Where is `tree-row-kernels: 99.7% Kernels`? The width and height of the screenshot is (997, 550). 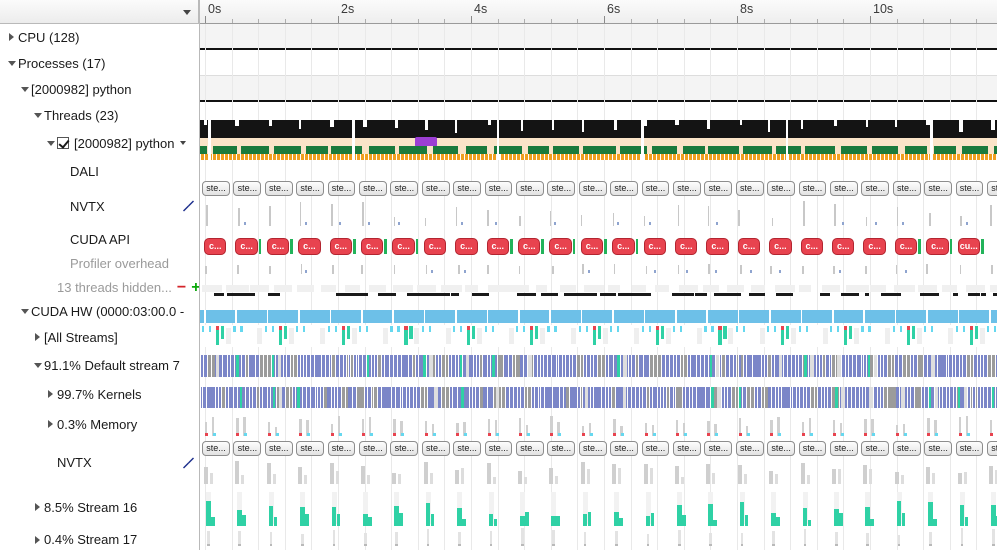
tree-row-kernels: 99.7% Kernels is located at coordinates (99, 394).